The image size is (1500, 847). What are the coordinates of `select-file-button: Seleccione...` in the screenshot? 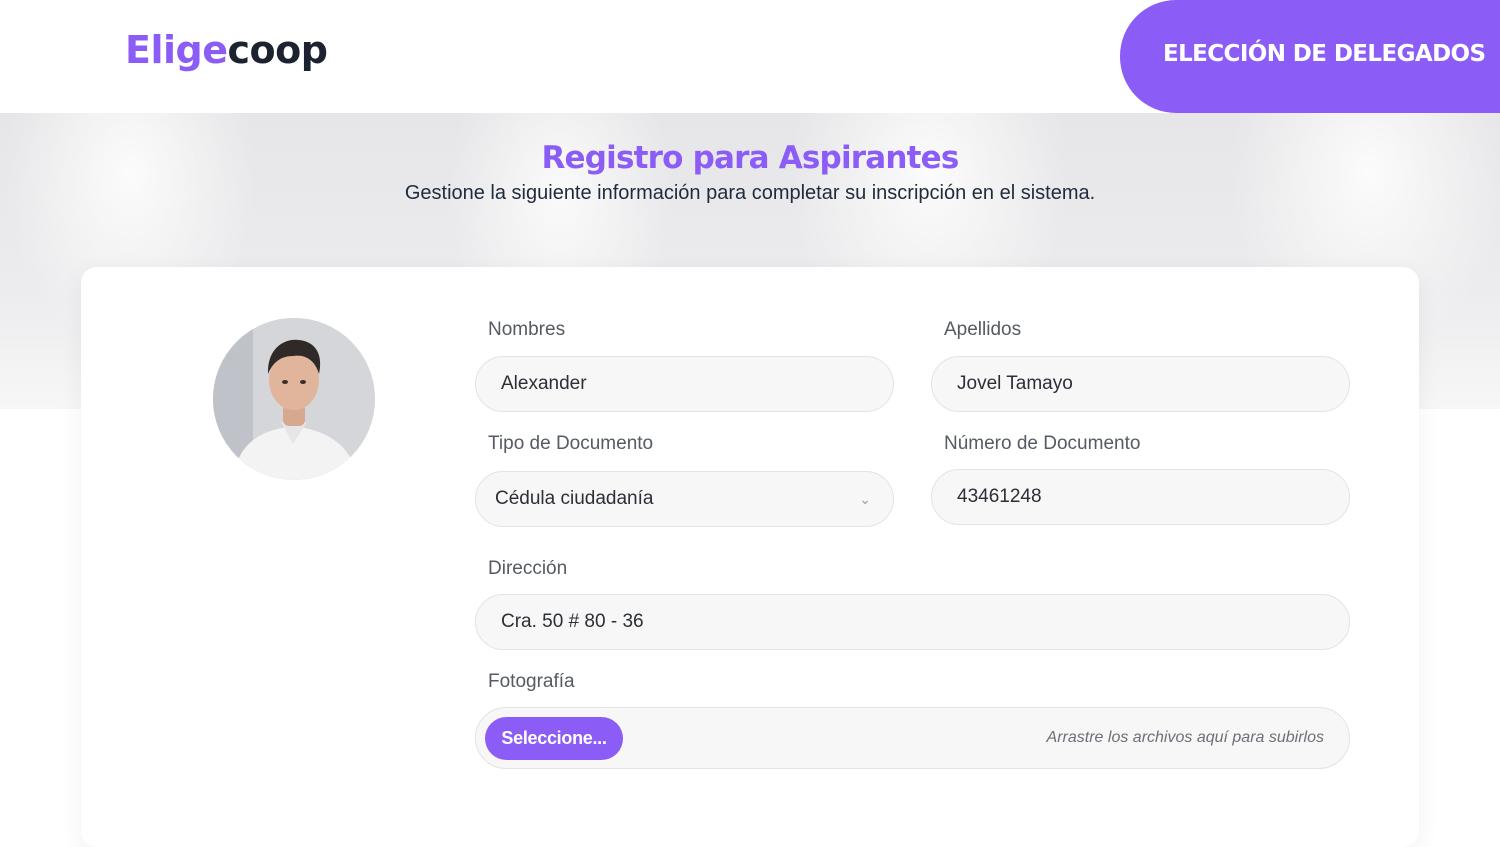 It's located at (554, 738).